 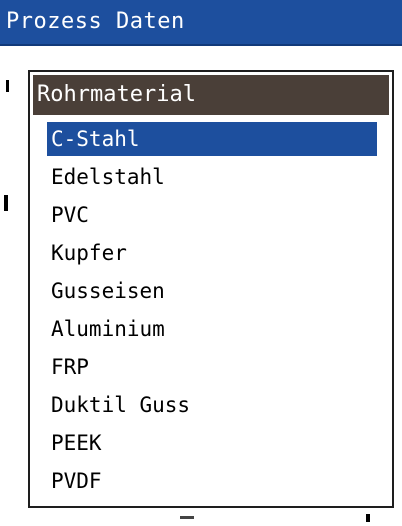 What do you see at coordinates (108, 177) in the screenshot?
I see `option-label: Edelstahl` at bounding box center [108, 177].